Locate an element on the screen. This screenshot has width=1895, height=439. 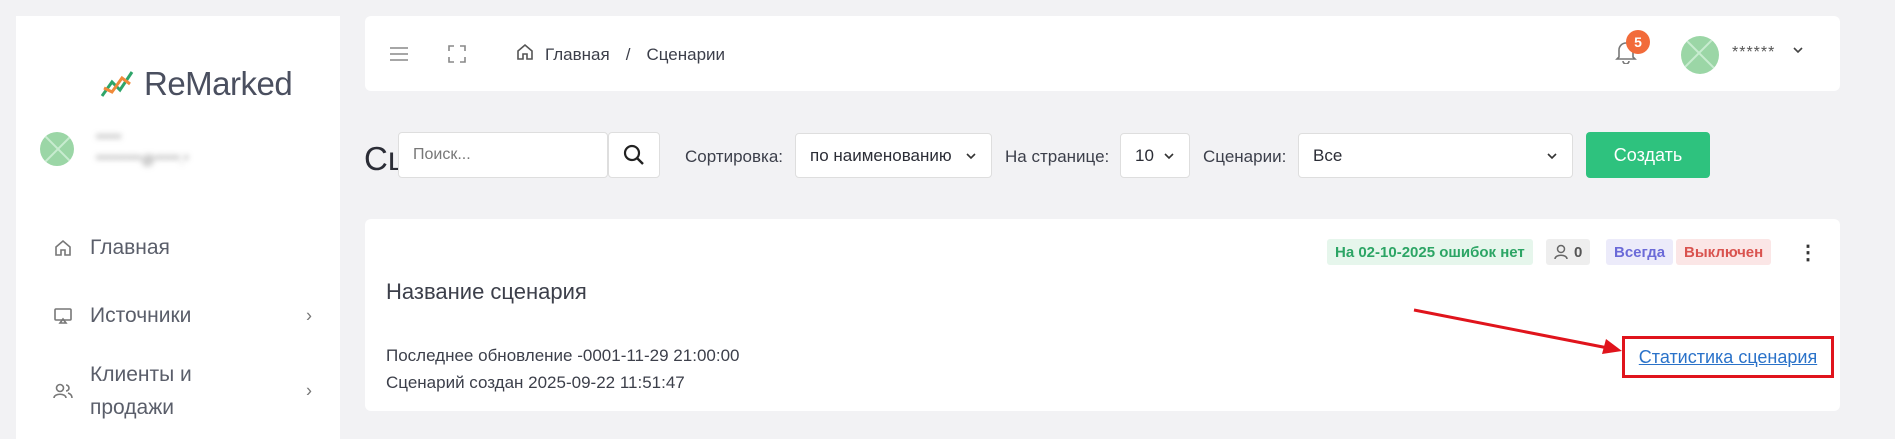
scenarios-filter-label: Сценарии: is located at coordinates (1245, 156).